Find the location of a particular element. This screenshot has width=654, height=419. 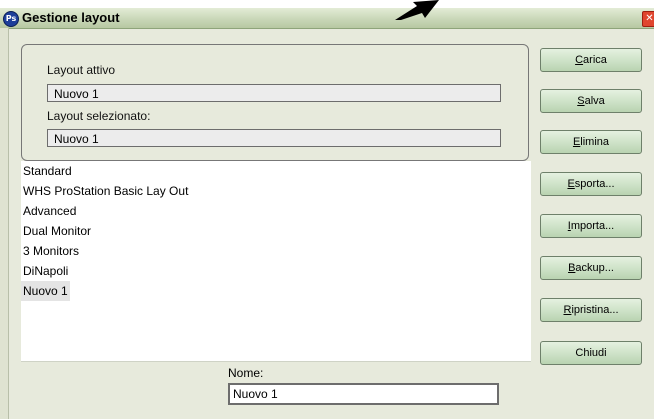

save-button-accel: S is located at coordinates (581, 101).